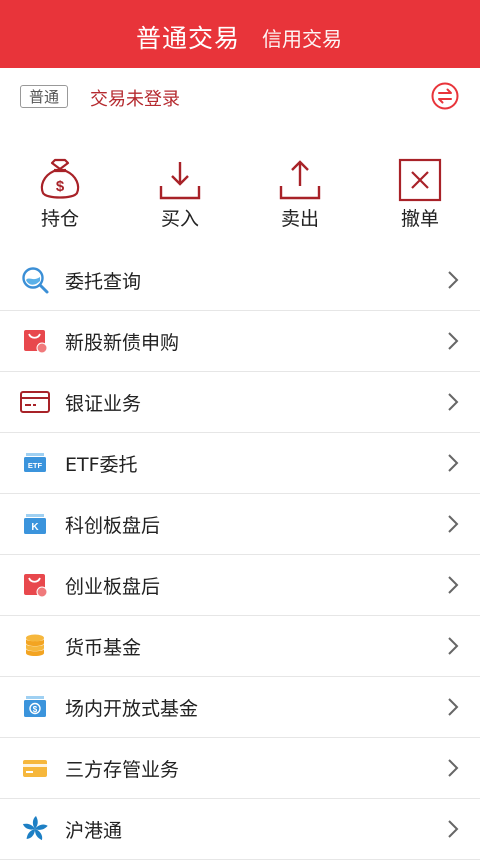  I want to click on action-label: 持仓, so click(59, 219).